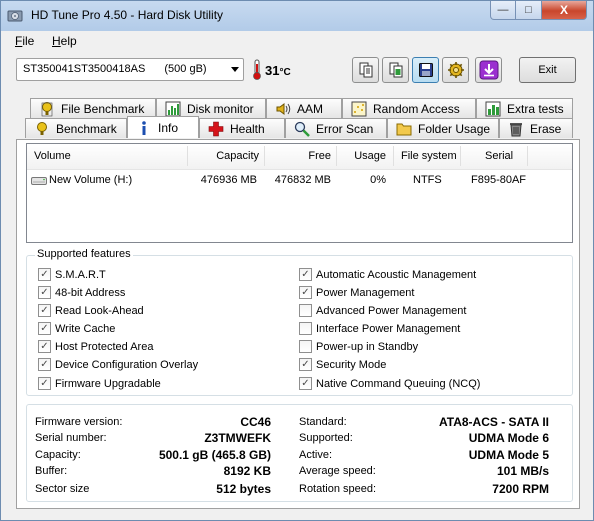 Image resolution: width=594 pixels, height=521 pixels. I want to click on tab-label: Extra tests, so click(535, 108).